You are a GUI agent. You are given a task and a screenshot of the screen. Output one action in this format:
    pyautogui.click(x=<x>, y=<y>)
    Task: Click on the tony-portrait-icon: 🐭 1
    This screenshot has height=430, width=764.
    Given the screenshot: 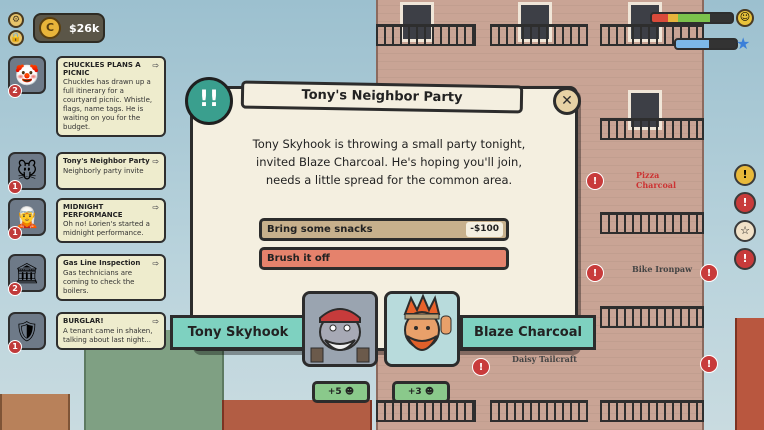 What is the action you would take?
    pyautogui.click(x=27, y=173)
    